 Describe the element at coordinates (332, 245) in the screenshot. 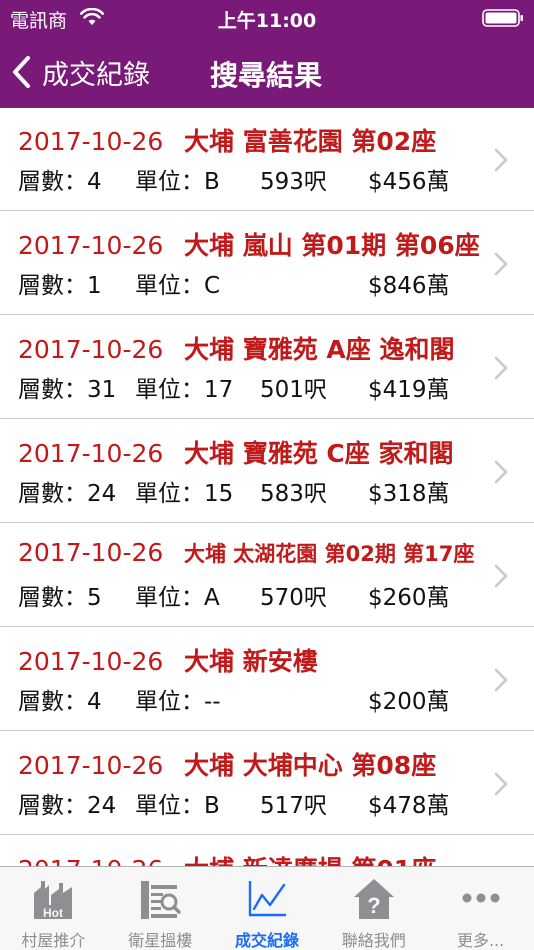

I see `estate-name: 大埔 嵐山 第01期 第06座` at that location.